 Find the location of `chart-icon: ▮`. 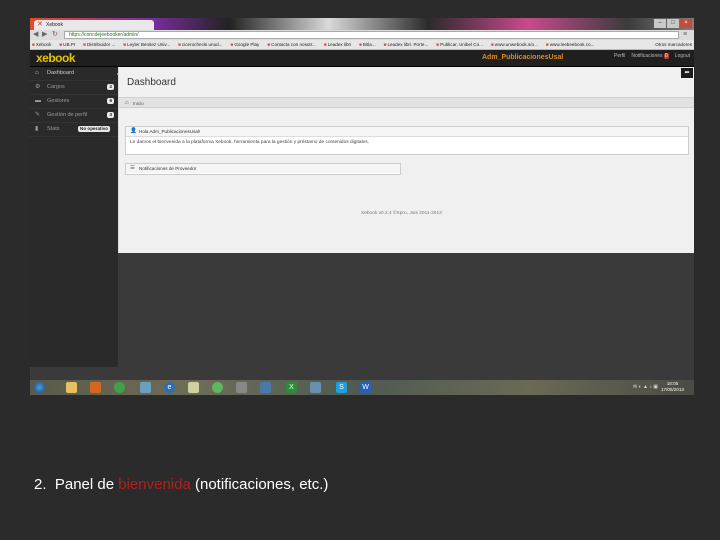

chart-icon: ▮ is located at coordinates (37, 129).